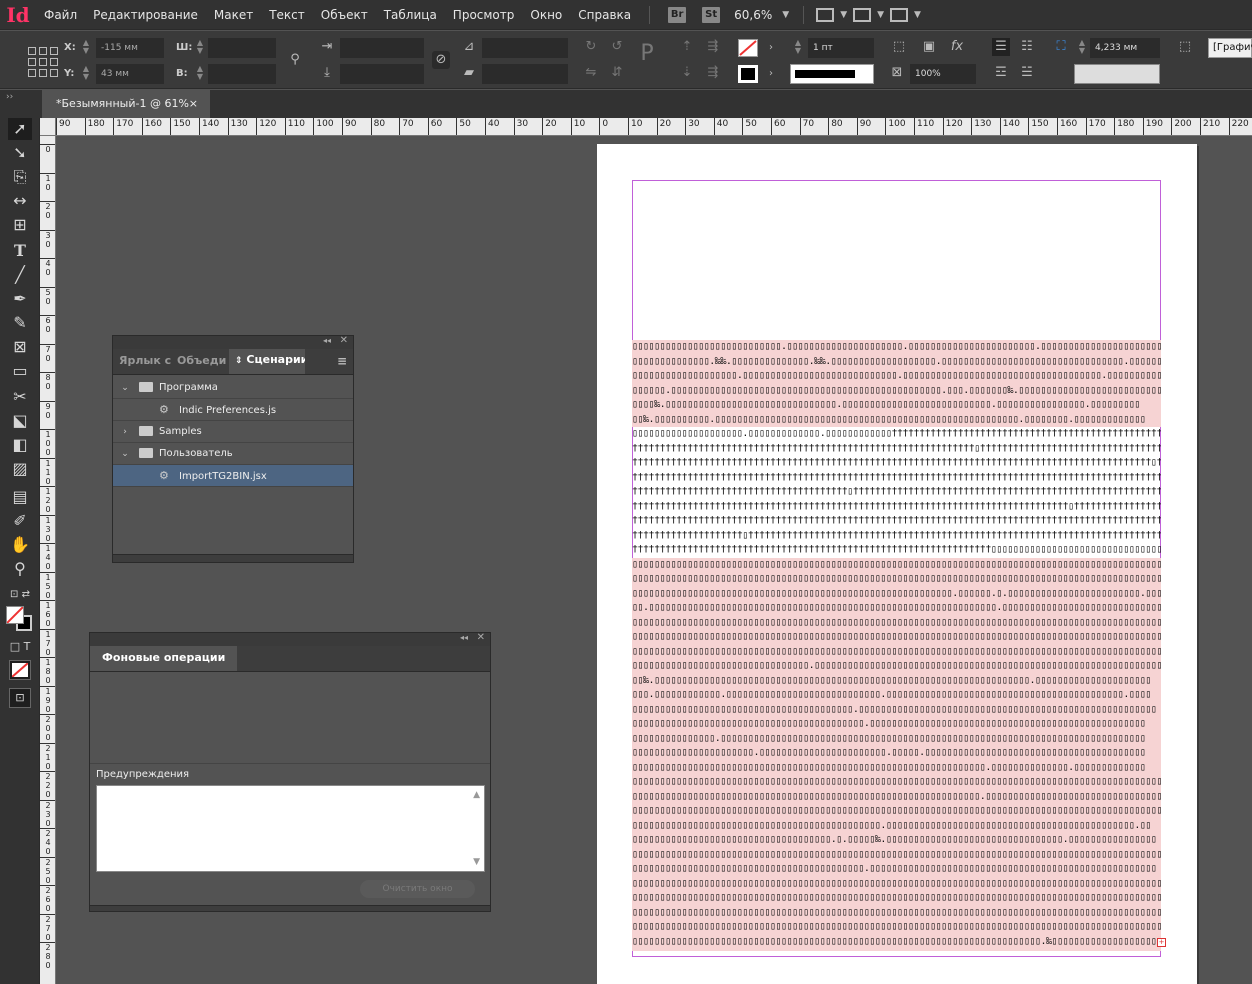 Image resolution: width=1252 pixels, height=984 pixels. What do you see at coordinates (233, 454) in the screenshot?
I see `folder-row: ⌄ Пользователь` at bounding box center [233, 454].